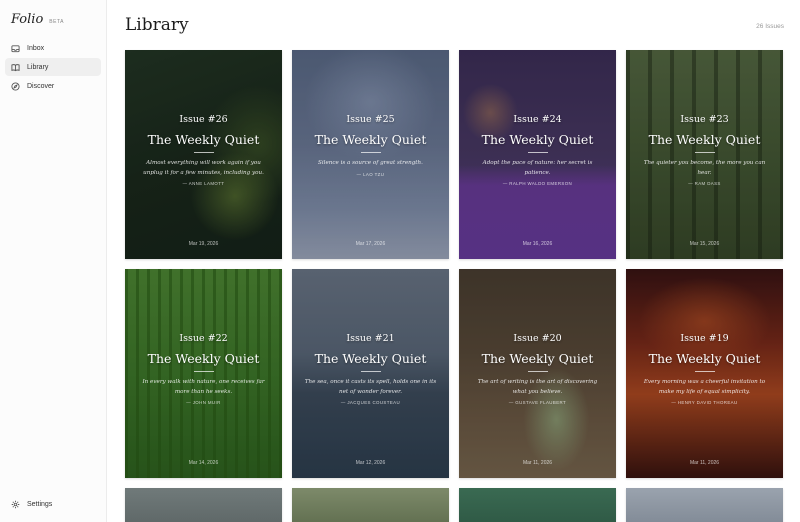  I want to click on issue-date: Mar 17, 2026, so click(370, 244).